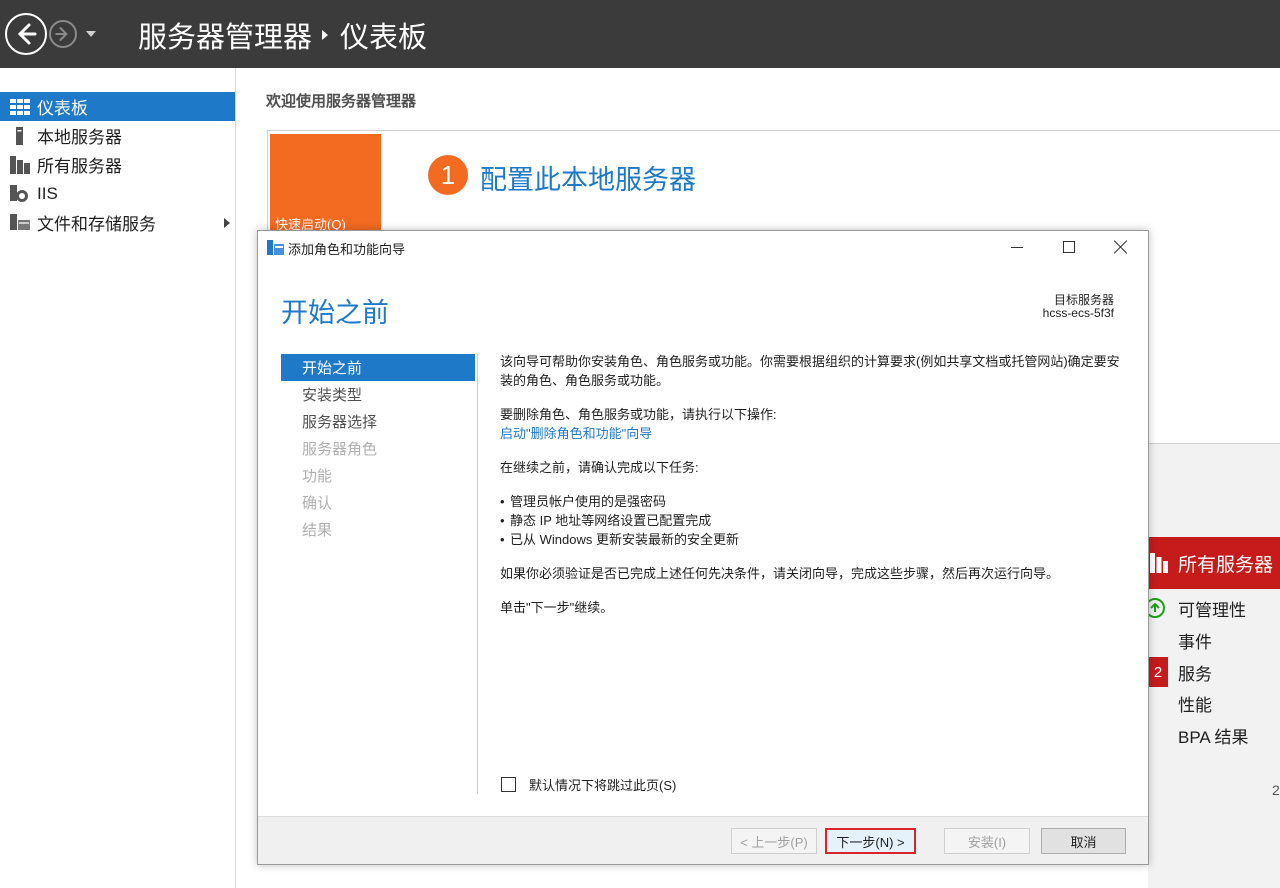 This screenshot has height=888, width=1280. I want to click on wizard-page-heading: 开始之前, so click(335, 313).